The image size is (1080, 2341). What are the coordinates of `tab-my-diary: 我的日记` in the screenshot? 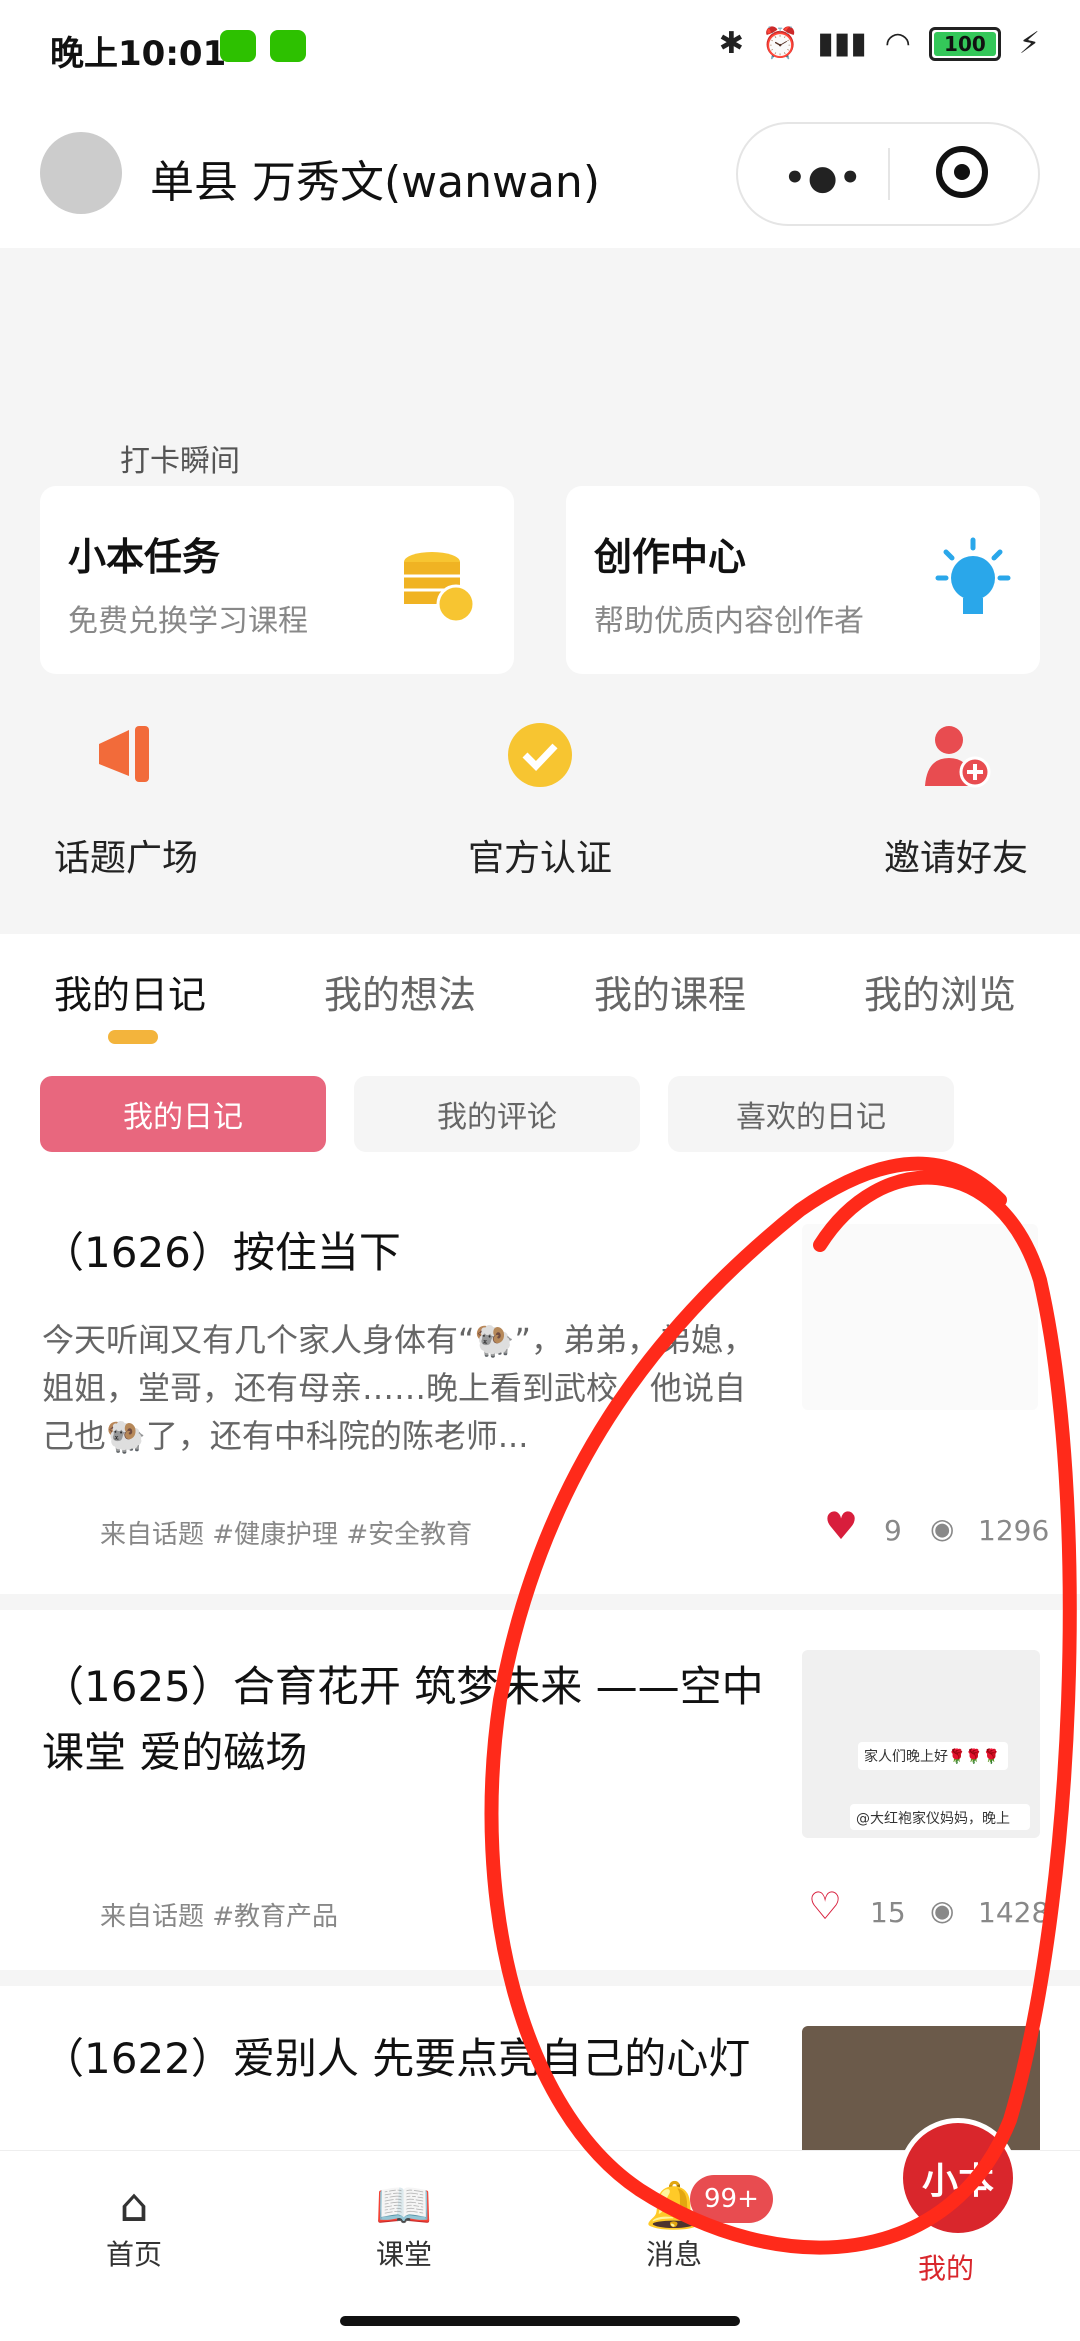 It's located at (130, 991).